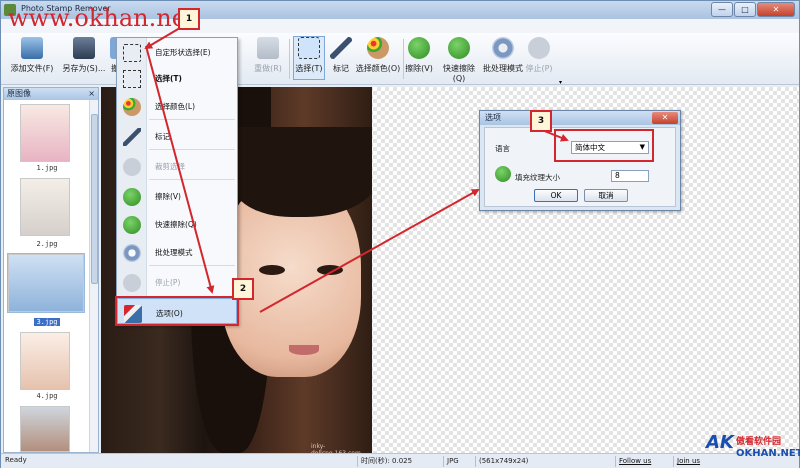 Image resolution: width=800 pixels, height=468 pixels. Describe the element at coordinates (174, 252) in the screenshot. I see `menu-item-label: 批处理模式` at that location.